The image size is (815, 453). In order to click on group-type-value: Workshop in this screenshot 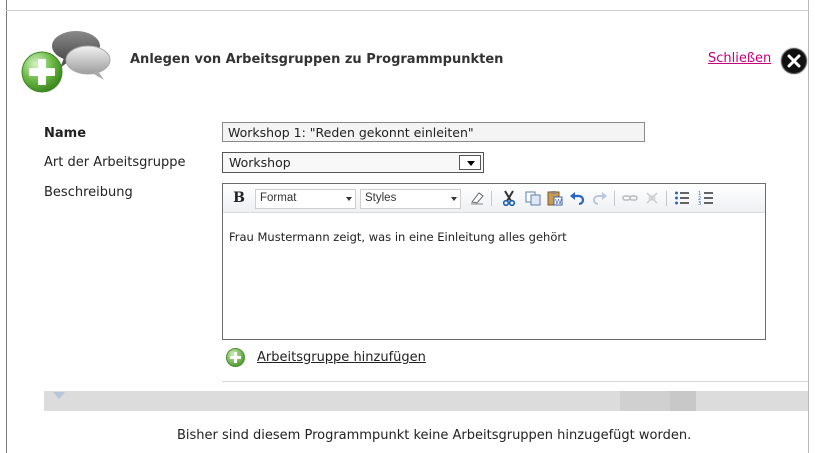, I will do `click(260, 162)`.